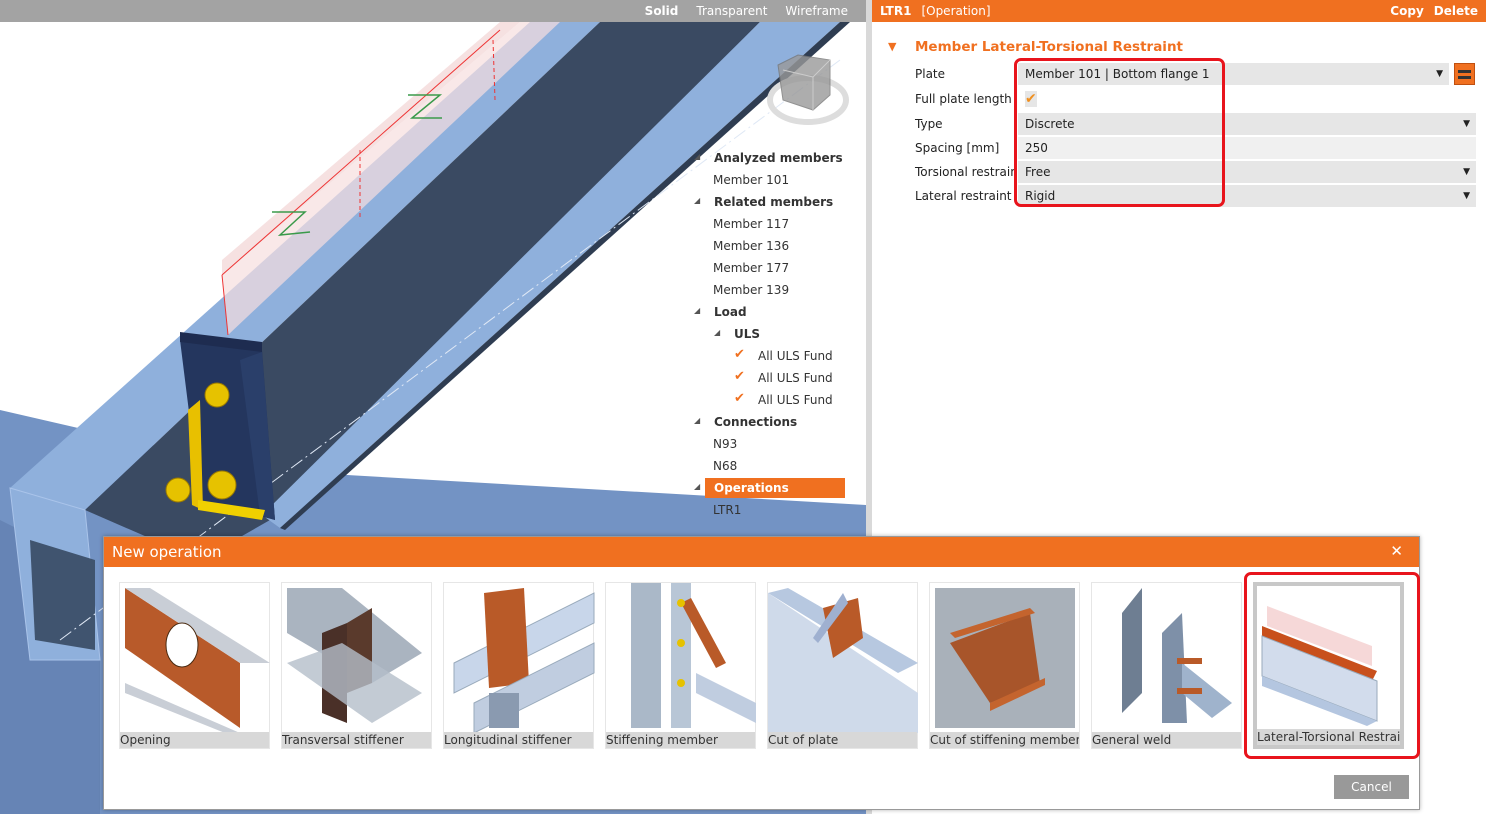 This screenshot has width=1486, height=814. I want to click on tree-item: Member 136, so click(751, 246).